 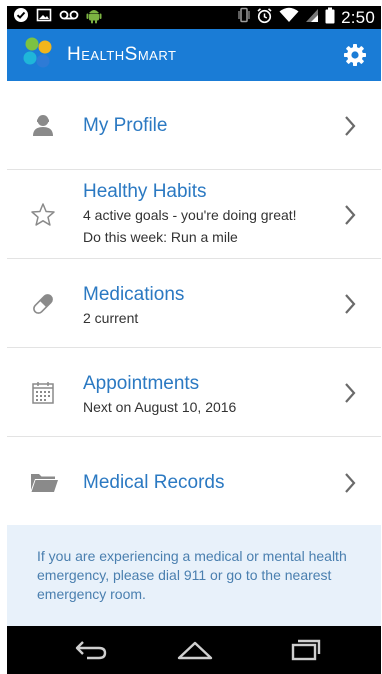 What do you see at coordinates (141, 383) in the screenshot?
I see `menu-title: Appointments` at bounding box center [141, 383].